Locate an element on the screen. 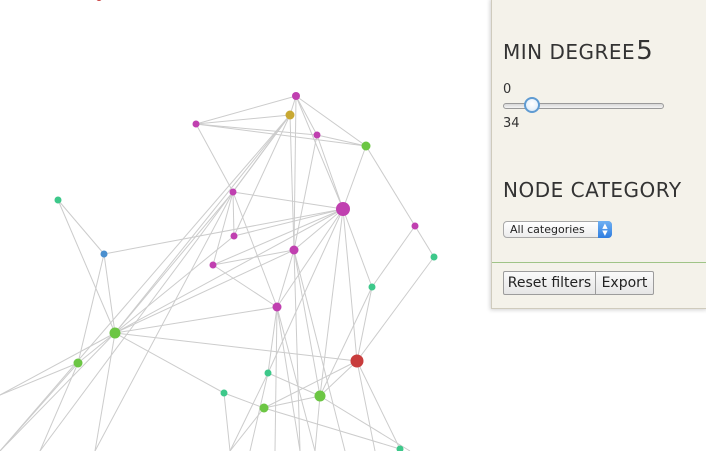 This screenshot has height=451, width=706. export-button: Export is located at coordinates (624, 283).